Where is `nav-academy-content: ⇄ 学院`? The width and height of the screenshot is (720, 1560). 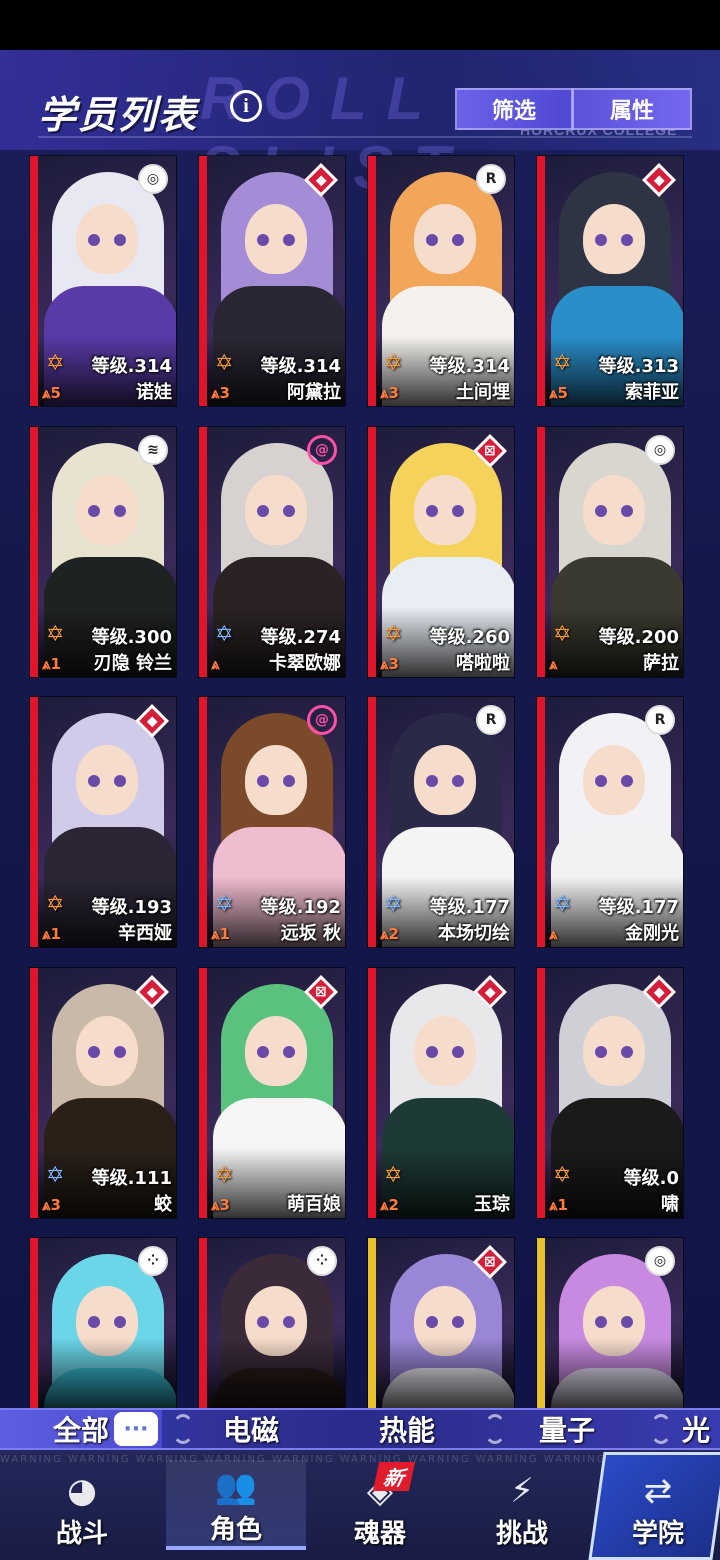
nav-academy-content: ⇄ 学院 is located at coordinates (658, 1505).